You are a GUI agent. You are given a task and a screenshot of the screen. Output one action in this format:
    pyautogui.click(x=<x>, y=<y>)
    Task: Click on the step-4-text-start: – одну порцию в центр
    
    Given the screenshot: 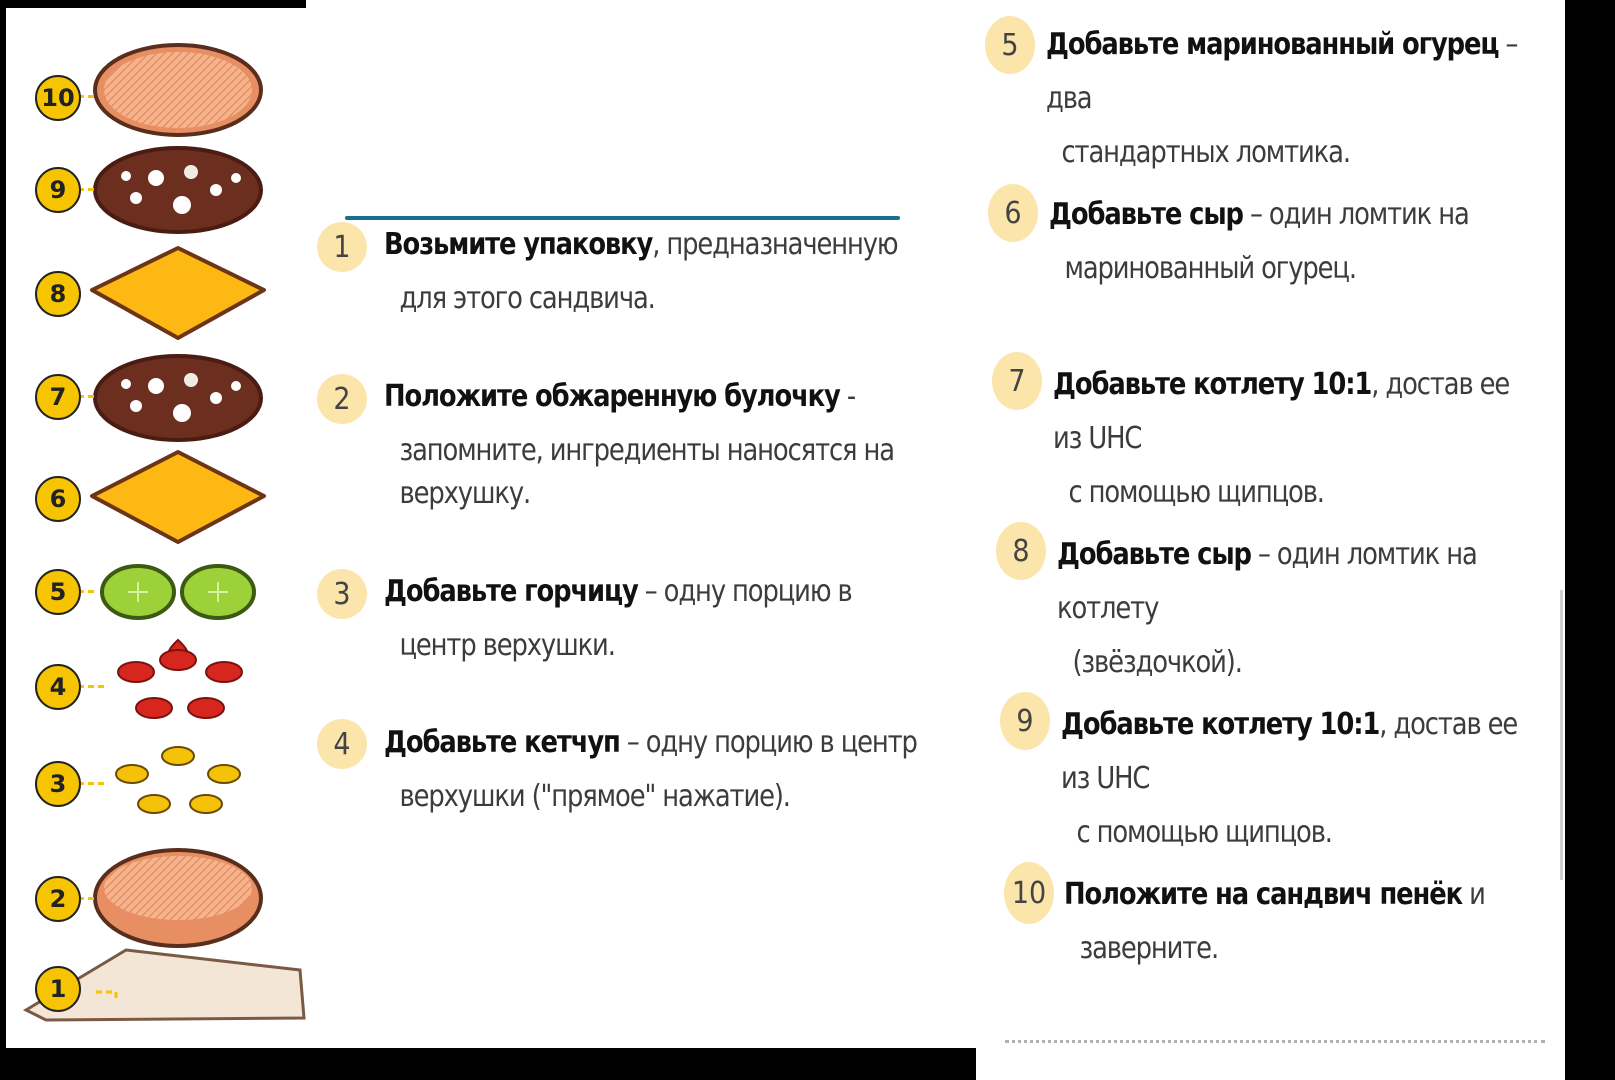 What is the action you would take?
    pyautogui.click(x=768, y=742)
    